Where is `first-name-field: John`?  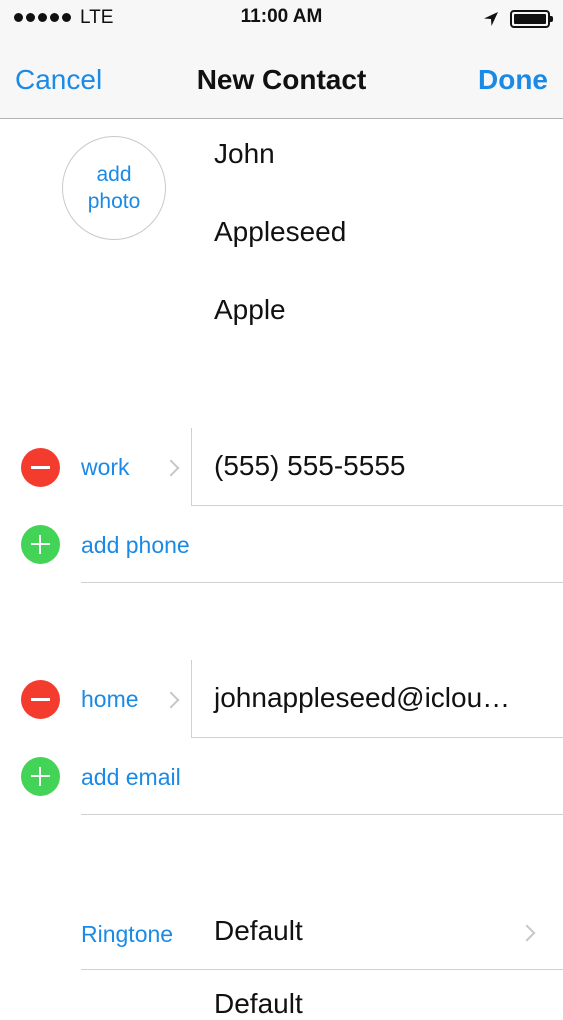 first-name-field: John is located at coordinates (244, 154).